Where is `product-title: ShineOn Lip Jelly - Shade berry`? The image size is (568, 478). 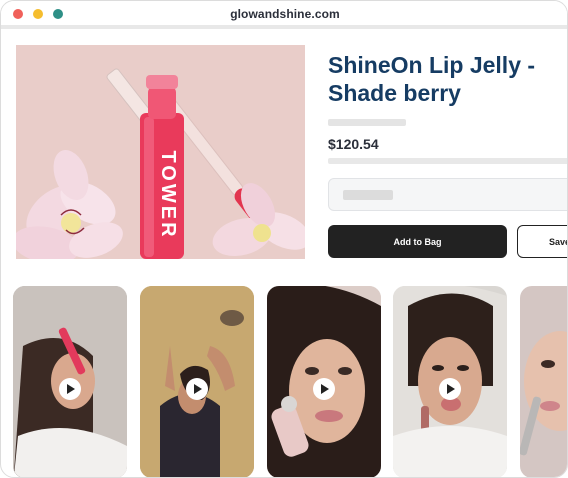
product-title: ShineOn Lip Jelly - Shade berry is located at coordinates (447, 79).